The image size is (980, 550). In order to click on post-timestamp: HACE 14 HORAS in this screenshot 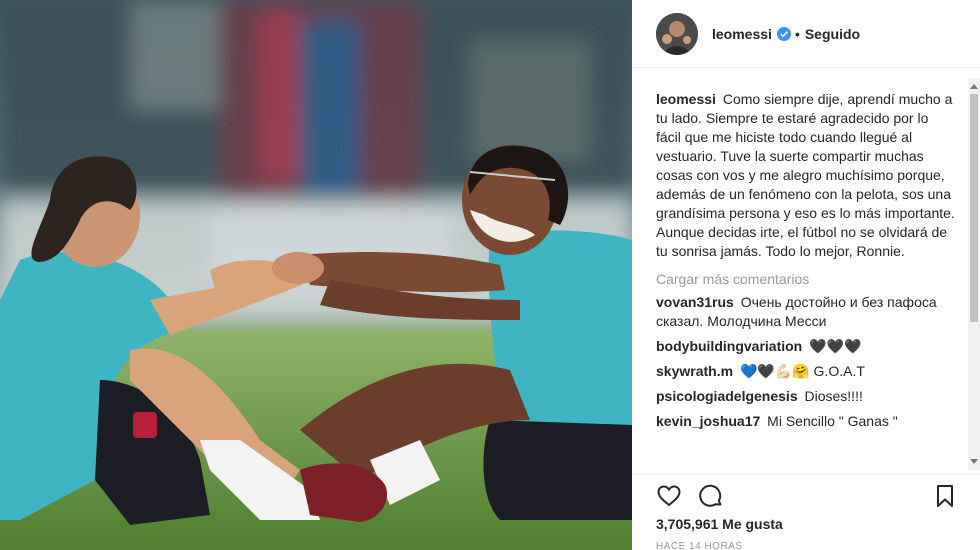, I will do `click(699, 545)`.